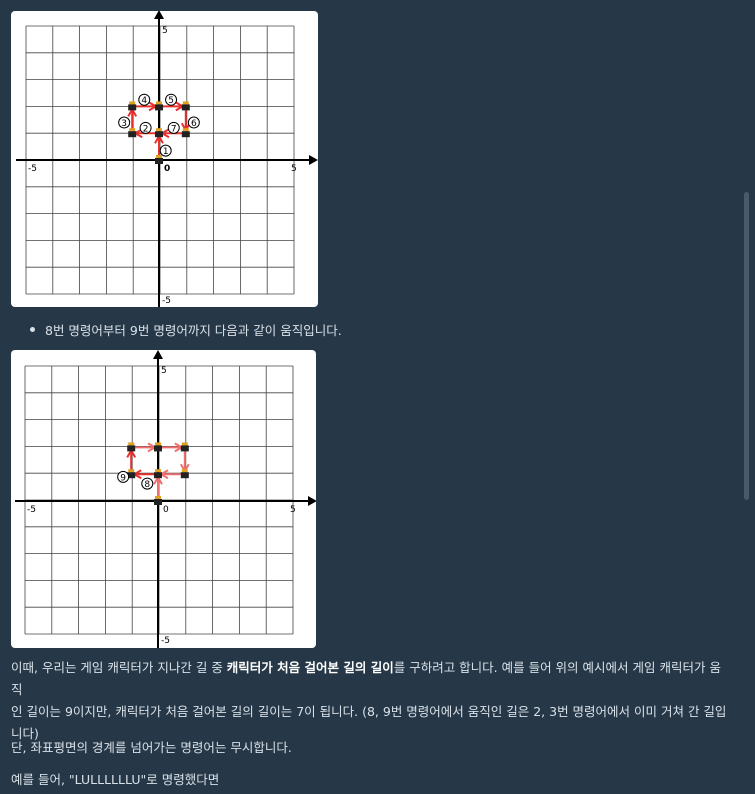 This screenshot has height=794, width=755. Describe the element at coordinates (310, 667) in the screenshot. I see `para1-bold: 캐릭터가 처음 걸어본 길의 길이` at that location.